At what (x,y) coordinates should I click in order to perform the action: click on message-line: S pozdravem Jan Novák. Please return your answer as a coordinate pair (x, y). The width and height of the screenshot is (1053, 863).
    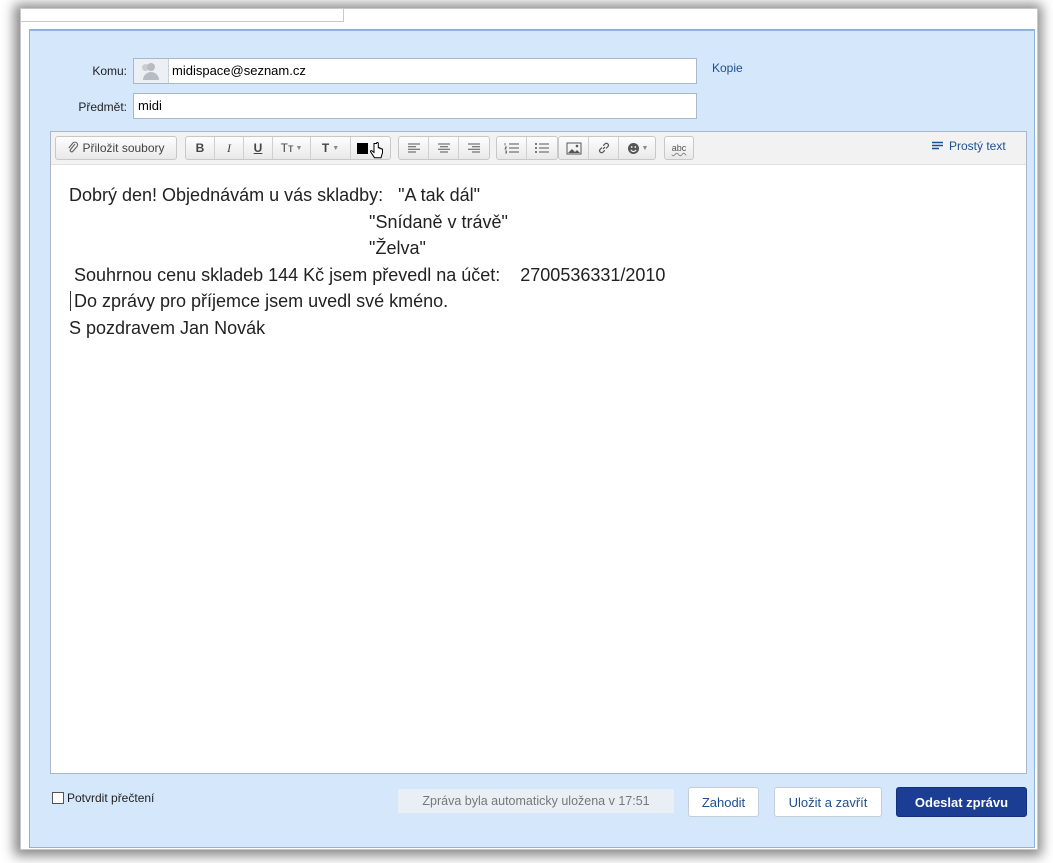
    Looking at the image, I should click on (167, 327).